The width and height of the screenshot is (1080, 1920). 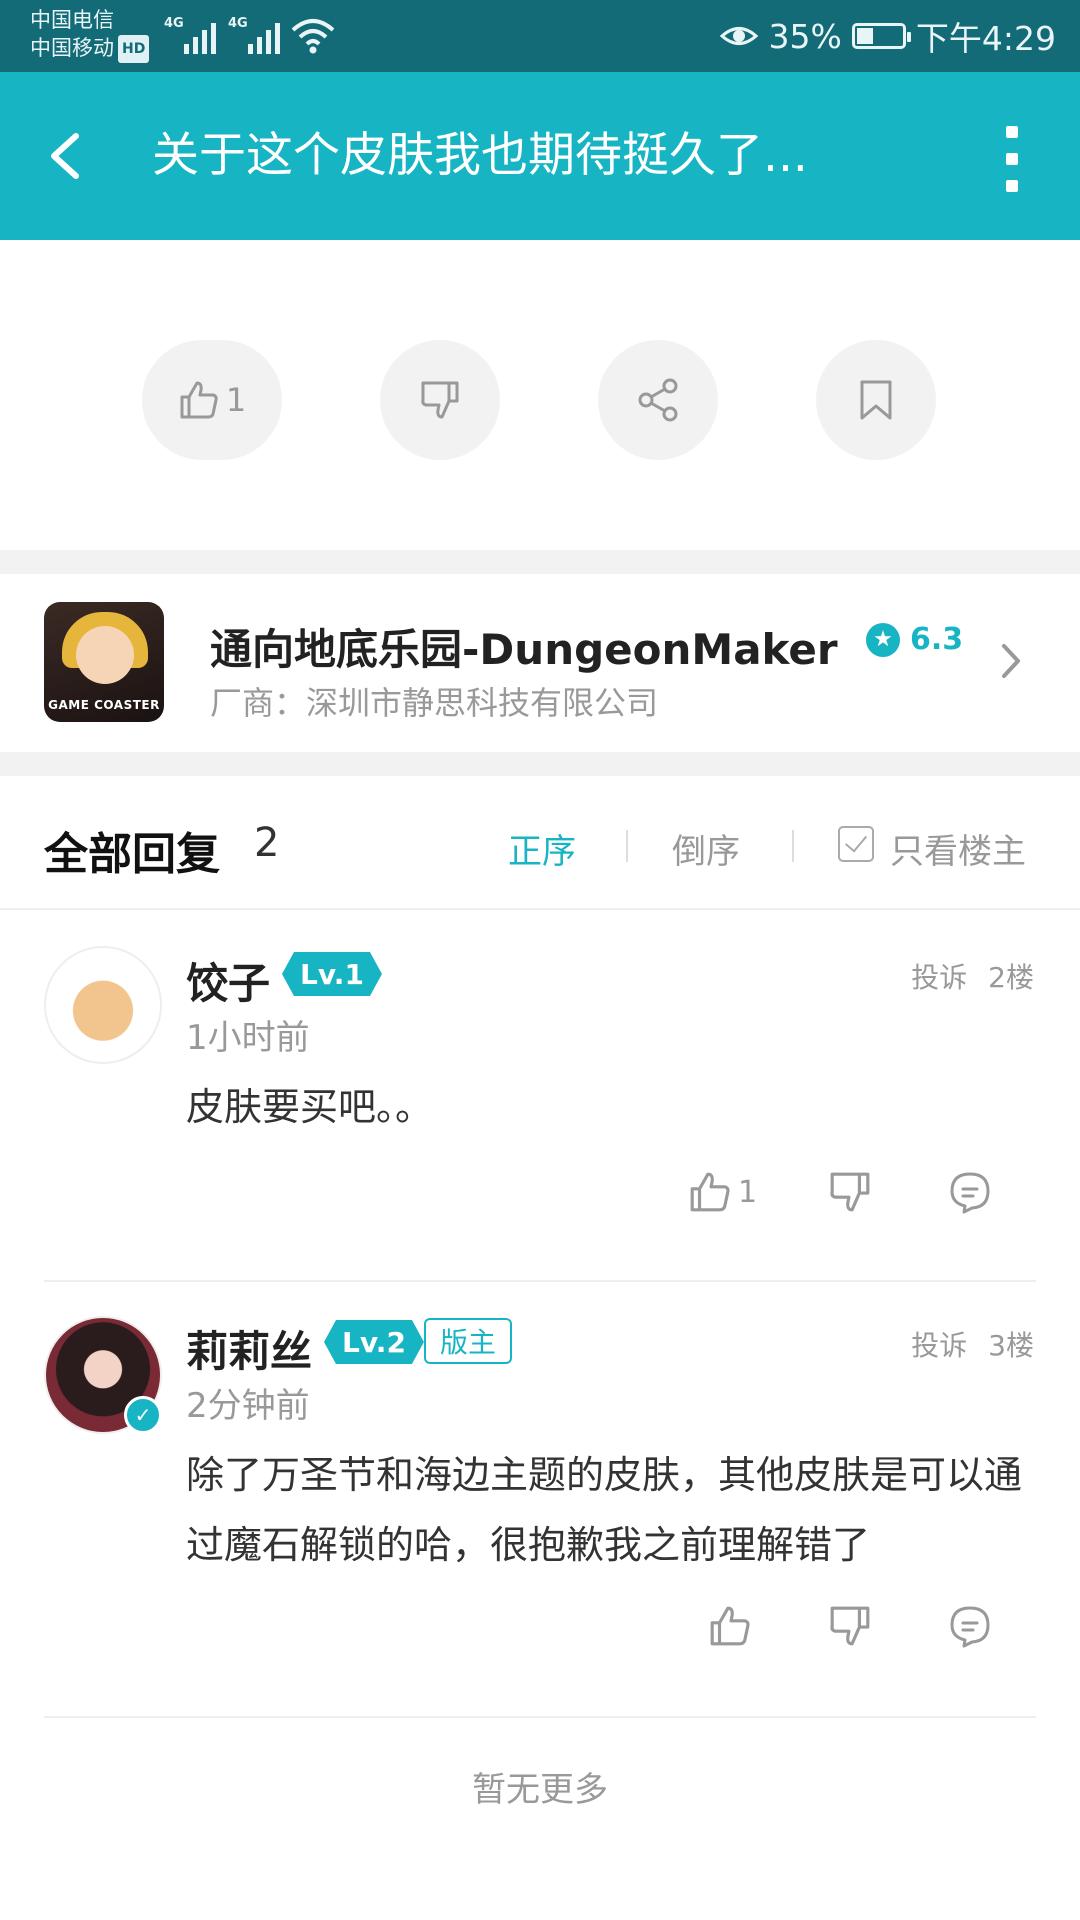 I want to click on comment-text: 除了万圣节和海边主题的皮肤，其他皮肤是可以通过魔石解锁的哈，很抱歉我之前理解错了, so click(x=604, y=1510).